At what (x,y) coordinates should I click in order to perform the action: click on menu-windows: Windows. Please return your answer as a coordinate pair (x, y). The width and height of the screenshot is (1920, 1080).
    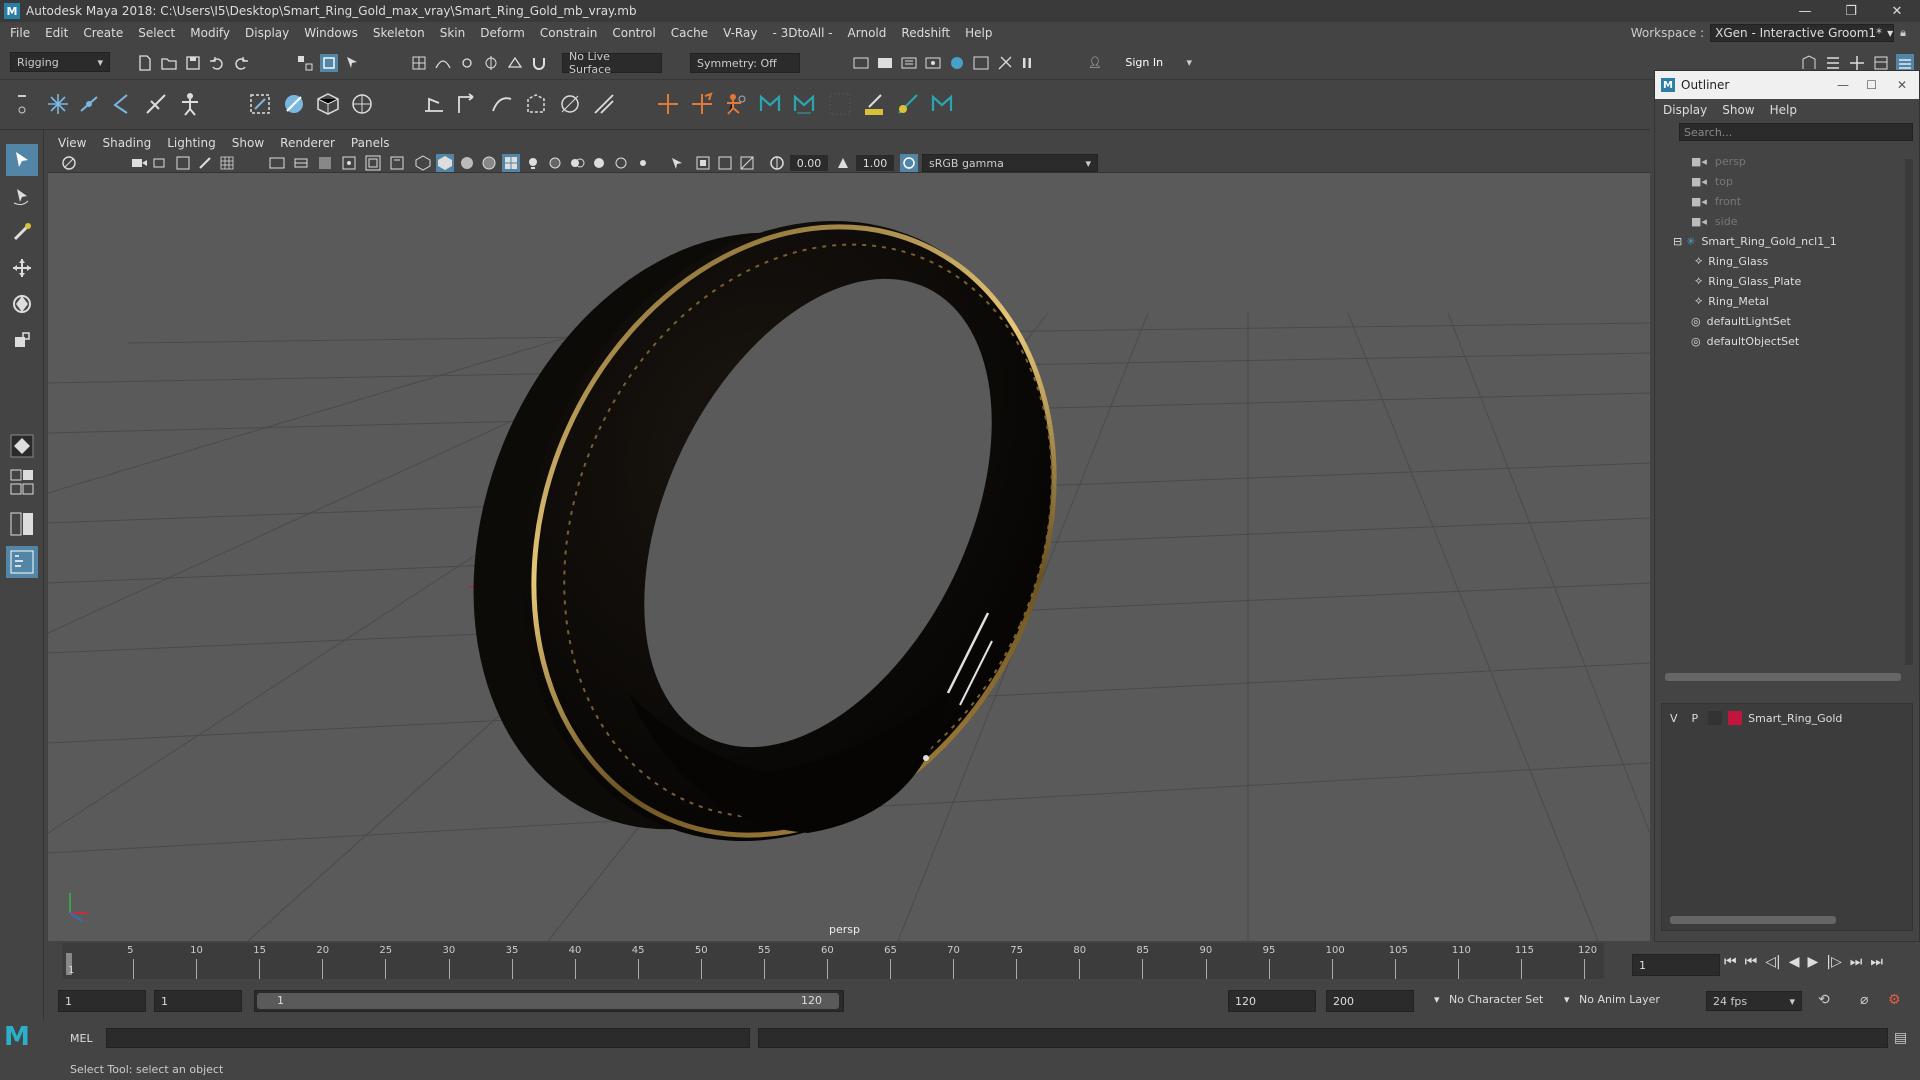
    Looking at the image, I should click on (331, 33).